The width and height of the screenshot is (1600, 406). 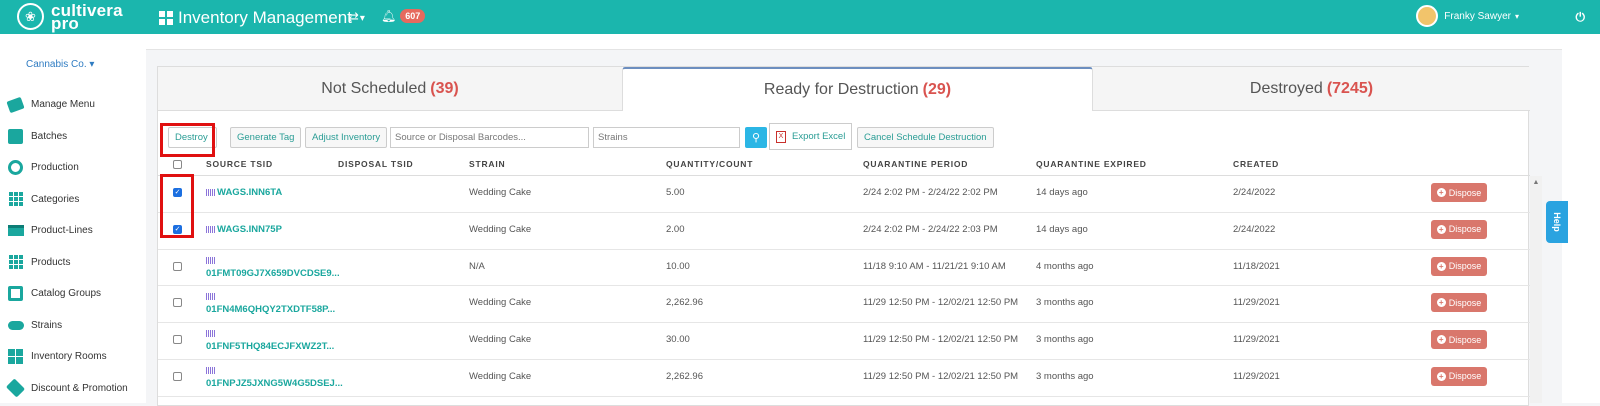 What do you see at coordinates (73, 326) in the screenshot?
I see `sidebar-item-strains: Strains` at bounding box center [73, 326].